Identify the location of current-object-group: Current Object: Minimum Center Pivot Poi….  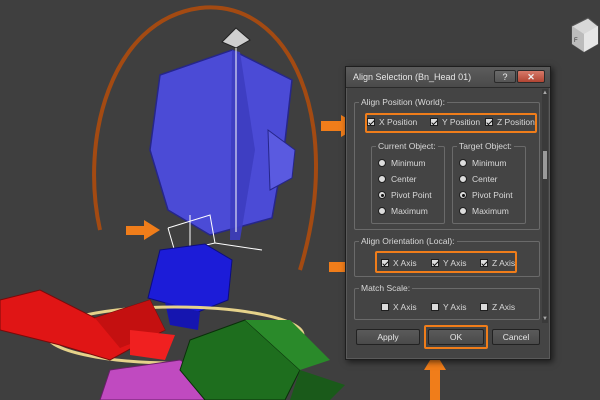
(408, 182).